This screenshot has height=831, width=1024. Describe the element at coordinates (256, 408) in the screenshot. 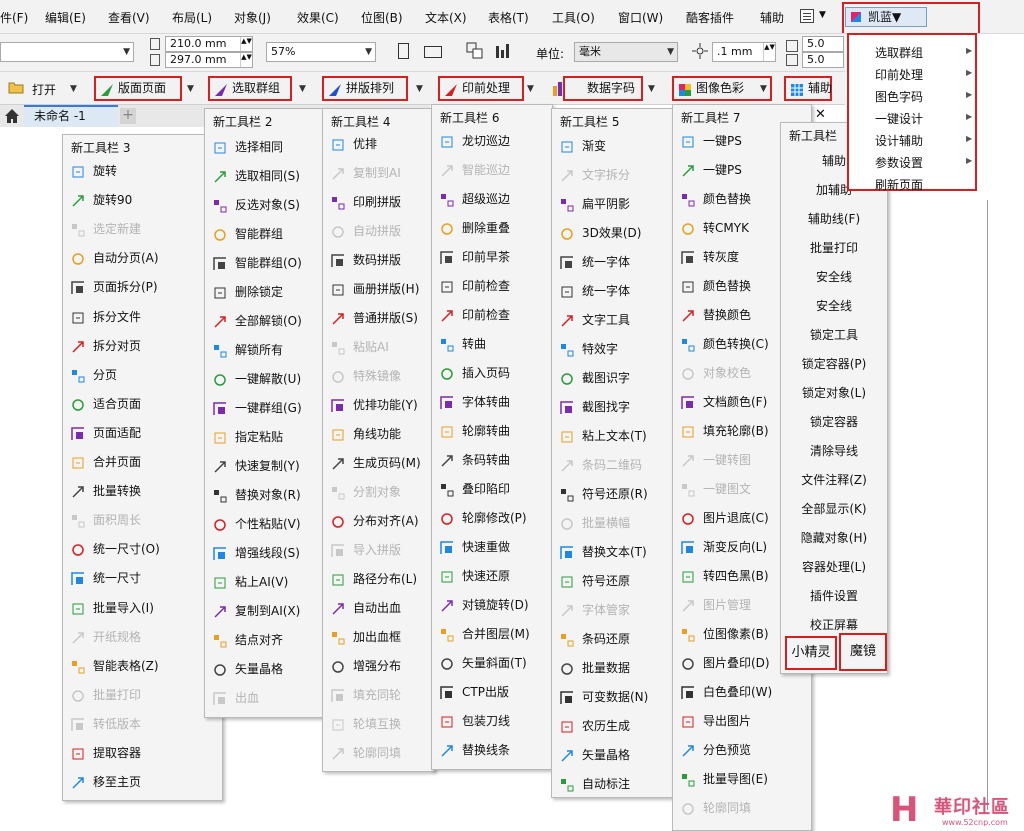

I see `panel-menu-item: 一键群组(G)` at that location.